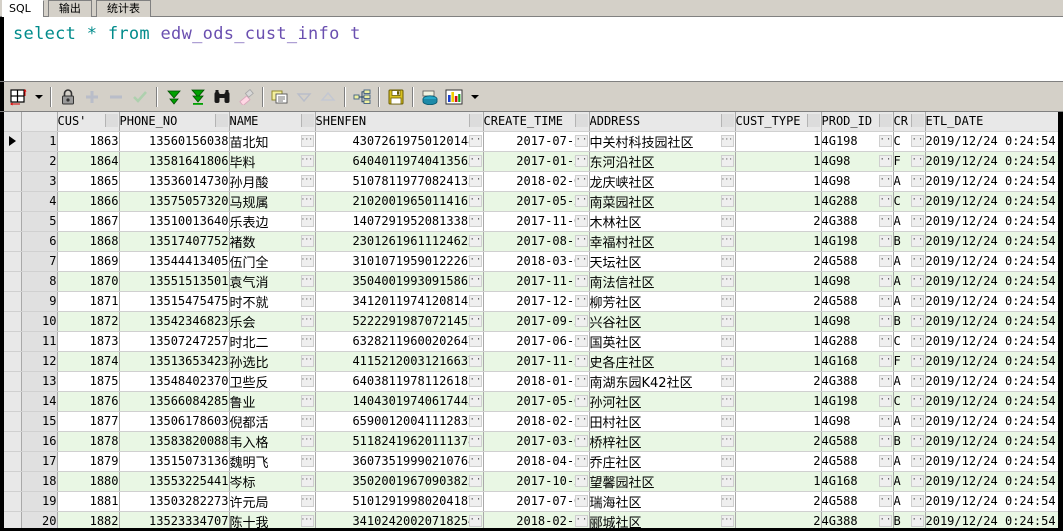 This screenshot has height=531, width=1063. I want to click on cell-create-time: 2017-12-12···, so click(536, 301).